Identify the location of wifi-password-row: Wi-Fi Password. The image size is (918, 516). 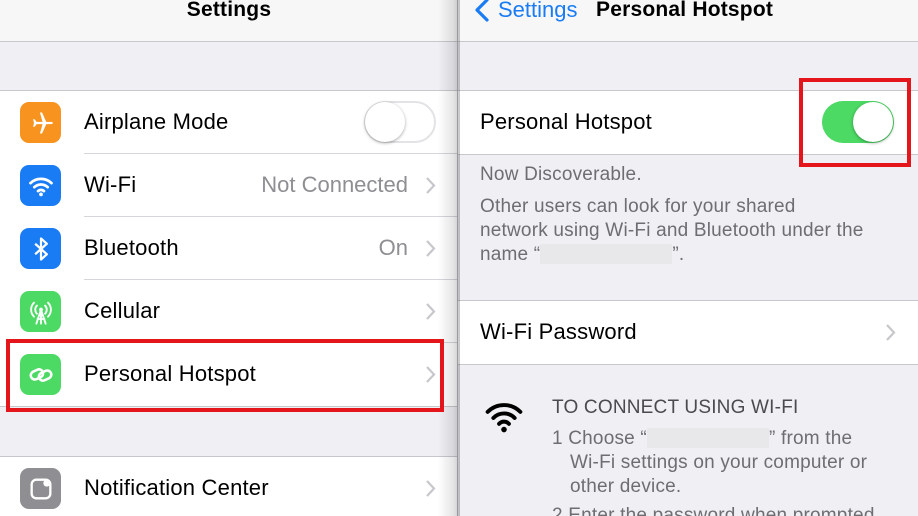
(688, 332).